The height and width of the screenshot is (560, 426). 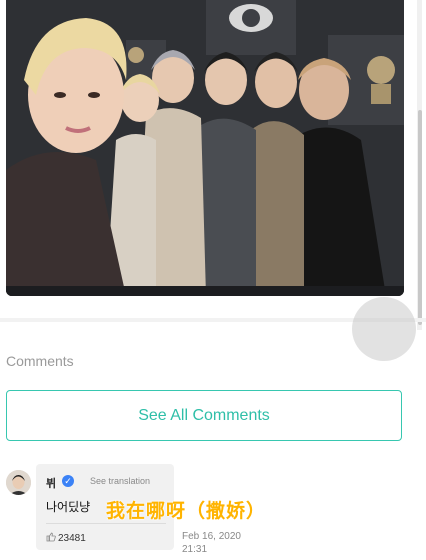 I want to click on translation-overlay-caption: 我在哪呀（撒娇）, so click(x=186, y=511).